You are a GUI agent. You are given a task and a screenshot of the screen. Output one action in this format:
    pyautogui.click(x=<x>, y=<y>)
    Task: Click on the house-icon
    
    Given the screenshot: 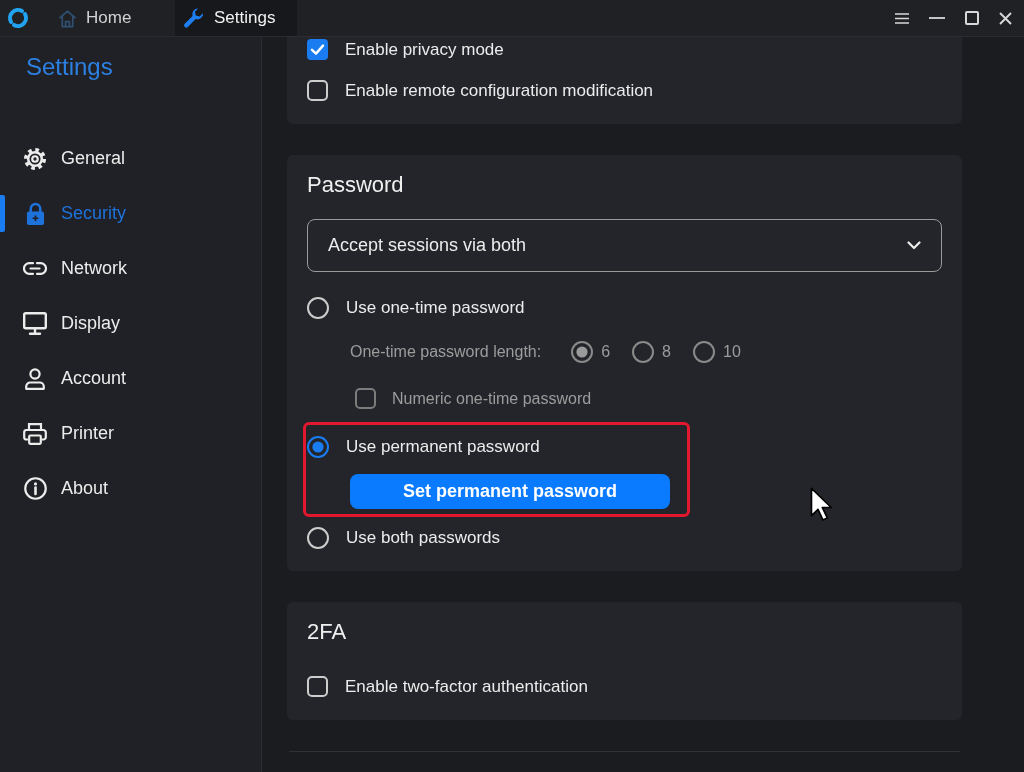 What is the action you would take?
    pyautogui.click(x=67, y=18)
    